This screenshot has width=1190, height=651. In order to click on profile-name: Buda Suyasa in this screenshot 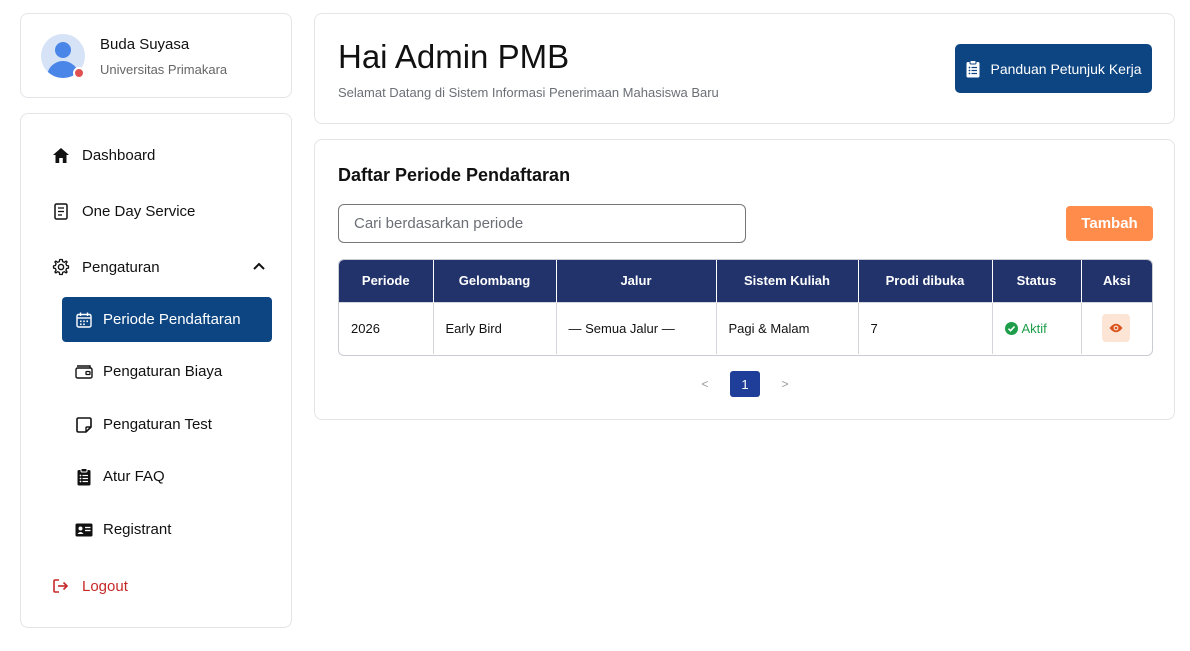, I will do `click(145, 44)`.